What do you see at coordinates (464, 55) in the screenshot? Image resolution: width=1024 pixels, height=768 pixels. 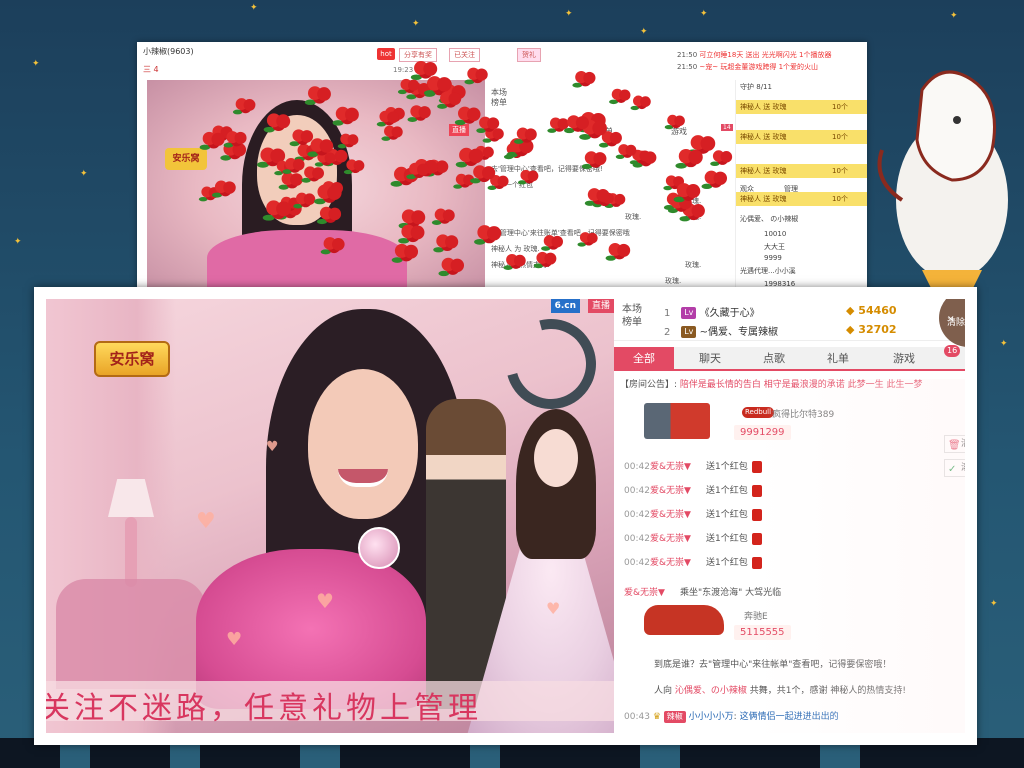 I see `follow-button: 已关注` at bounding box center [464, 55].